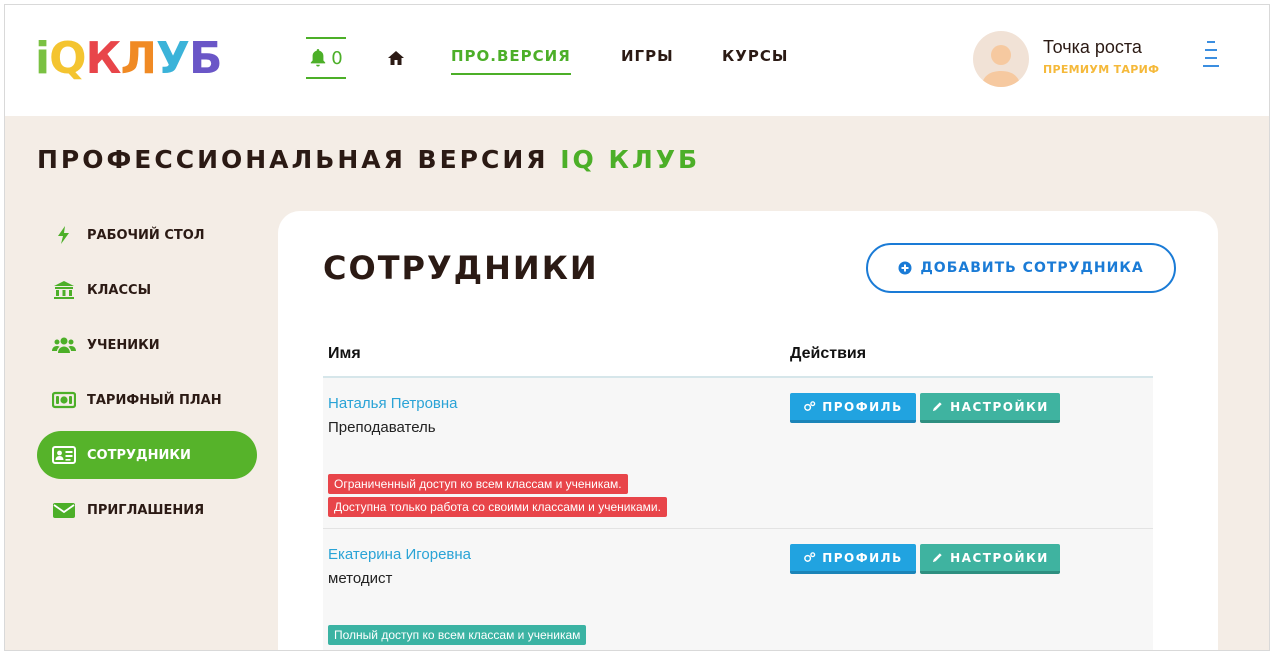  I want to click on envelope-icon, so click(64, 510).